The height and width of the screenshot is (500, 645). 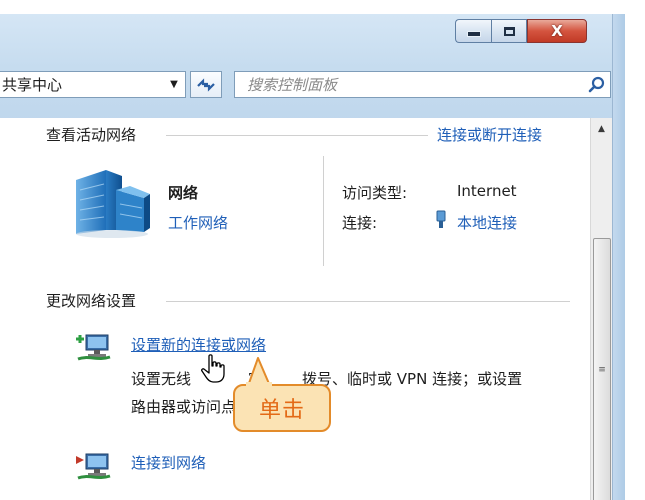 What do you see at coordinates (198, 222) in the screenshot?
I see `network-type-link: 工作网络` at bounding box center [198, 222].